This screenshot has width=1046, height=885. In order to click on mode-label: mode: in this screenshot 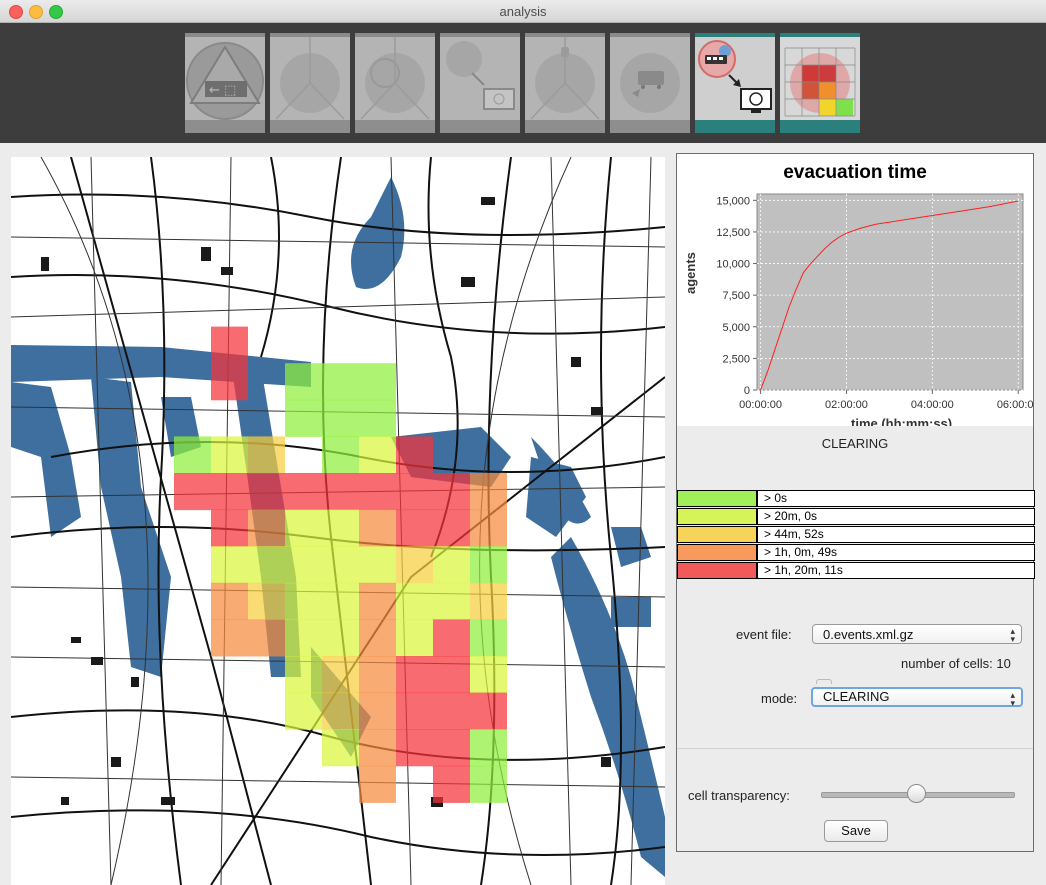, I will do `click(779, 698)`.